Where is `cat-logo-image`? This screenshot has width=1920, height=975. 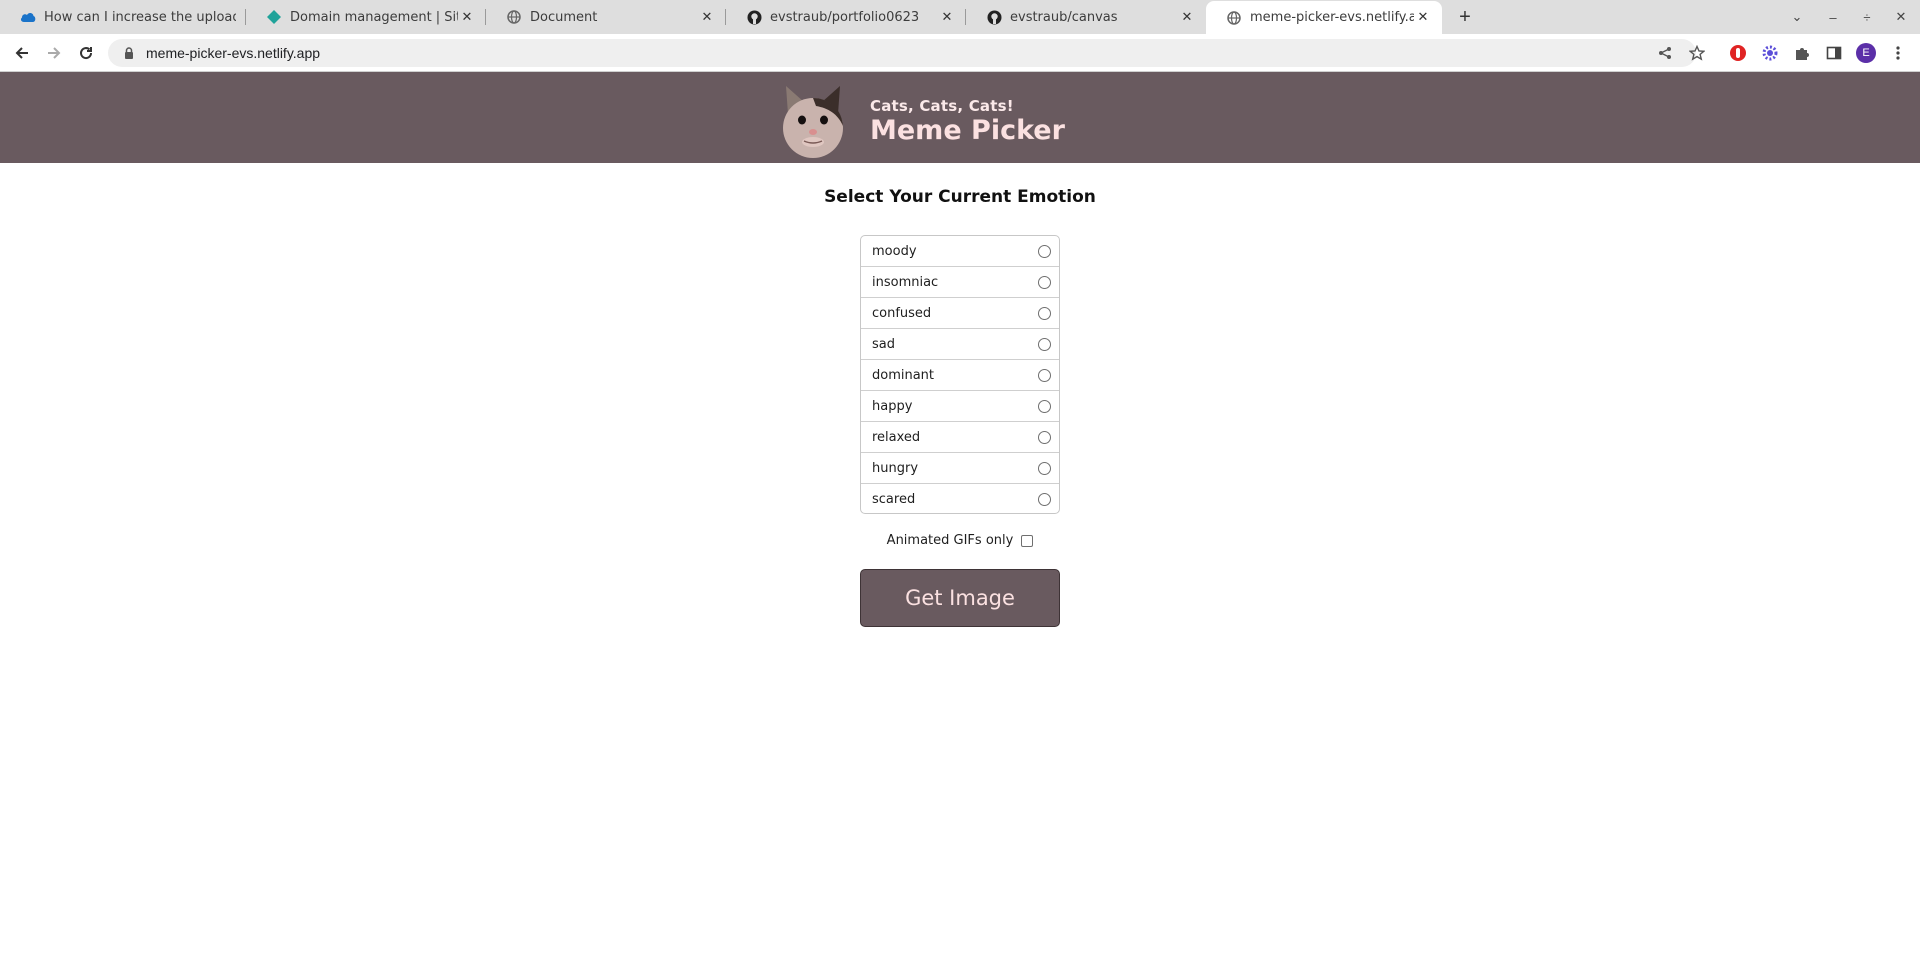 cat-logo-image is located at coordinates (813, 122).